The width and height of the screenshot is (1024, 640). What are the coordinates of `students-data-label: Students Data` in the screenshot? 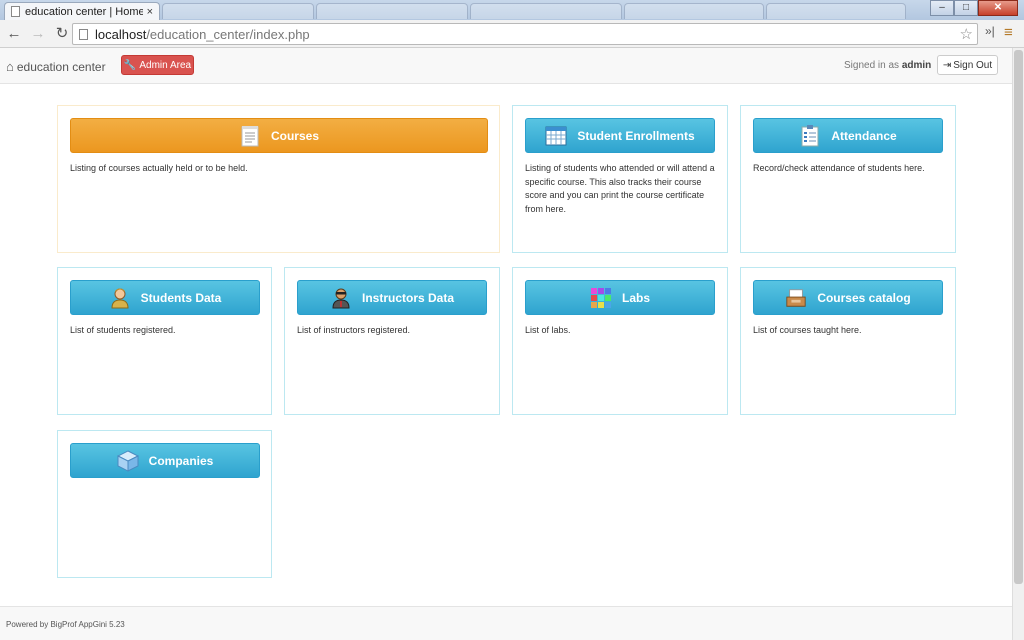 It's located at (181, 297).